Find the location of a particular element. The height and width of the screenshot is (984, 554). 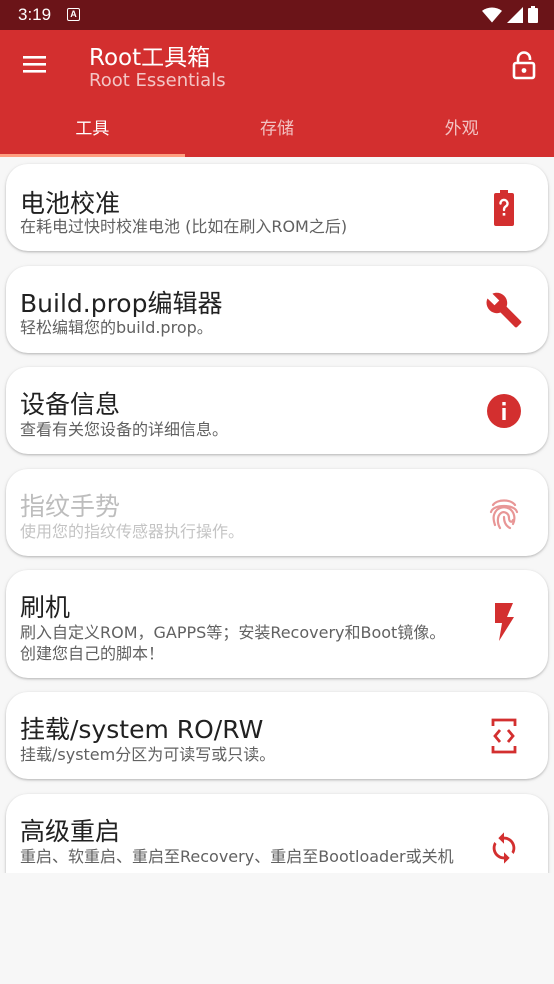

card-title: 高级重启 is located at coordinates (70, 831).